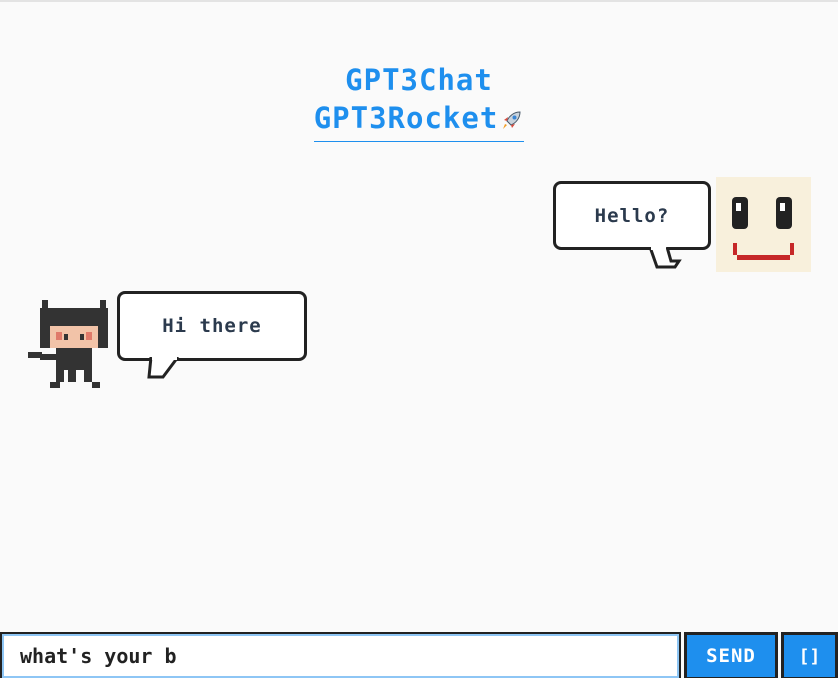  I want to click on gpt3rocket-link: GPT3Rocket, so click(419, 121).